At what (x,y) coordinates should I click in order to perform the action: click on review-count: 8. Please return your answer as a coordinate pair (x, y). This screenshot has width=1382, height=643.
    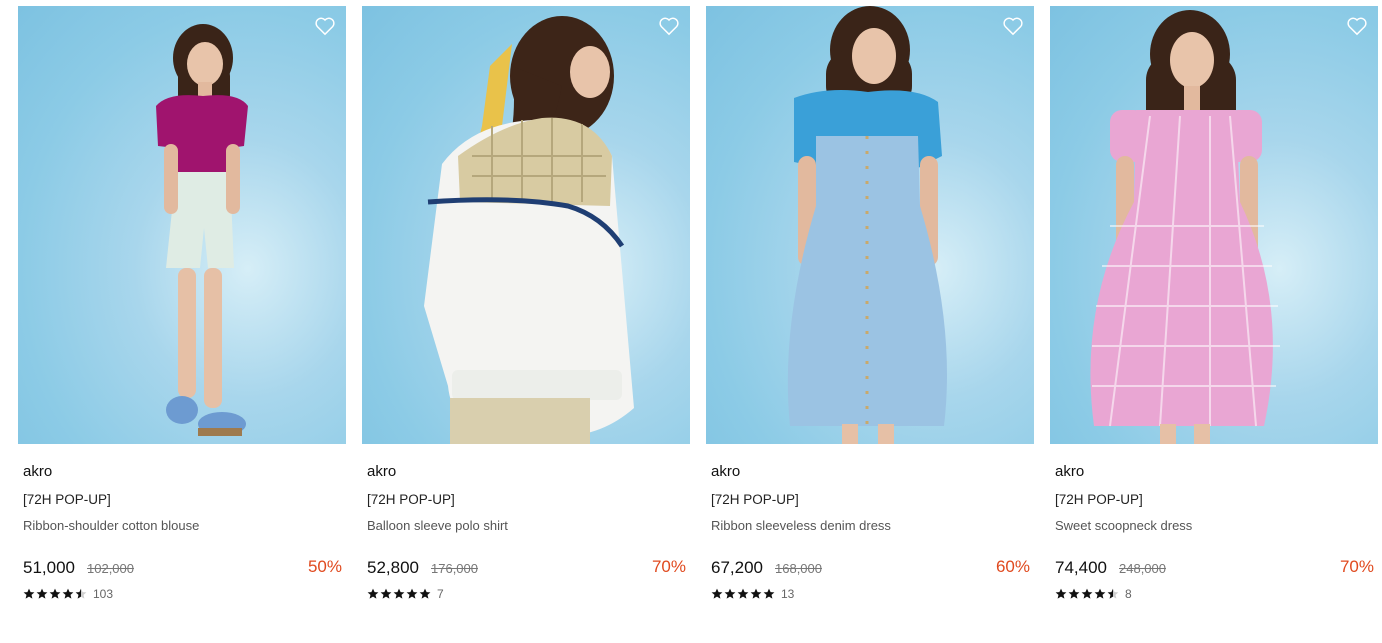
    Looking at the image, I should click on (1128, 594).